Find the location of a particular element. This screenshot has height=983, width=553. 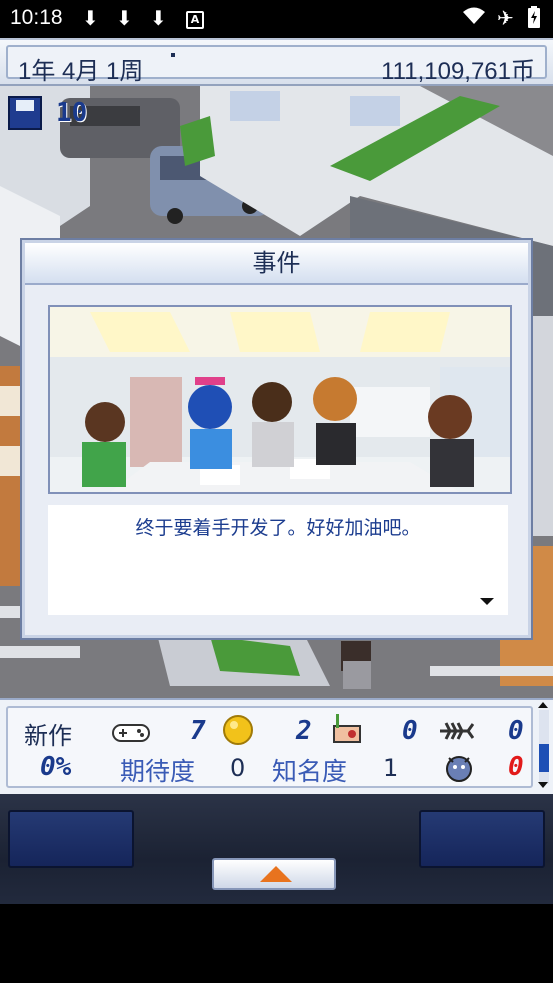

new-game-label: 新作 is located at coordinates (48, 736).